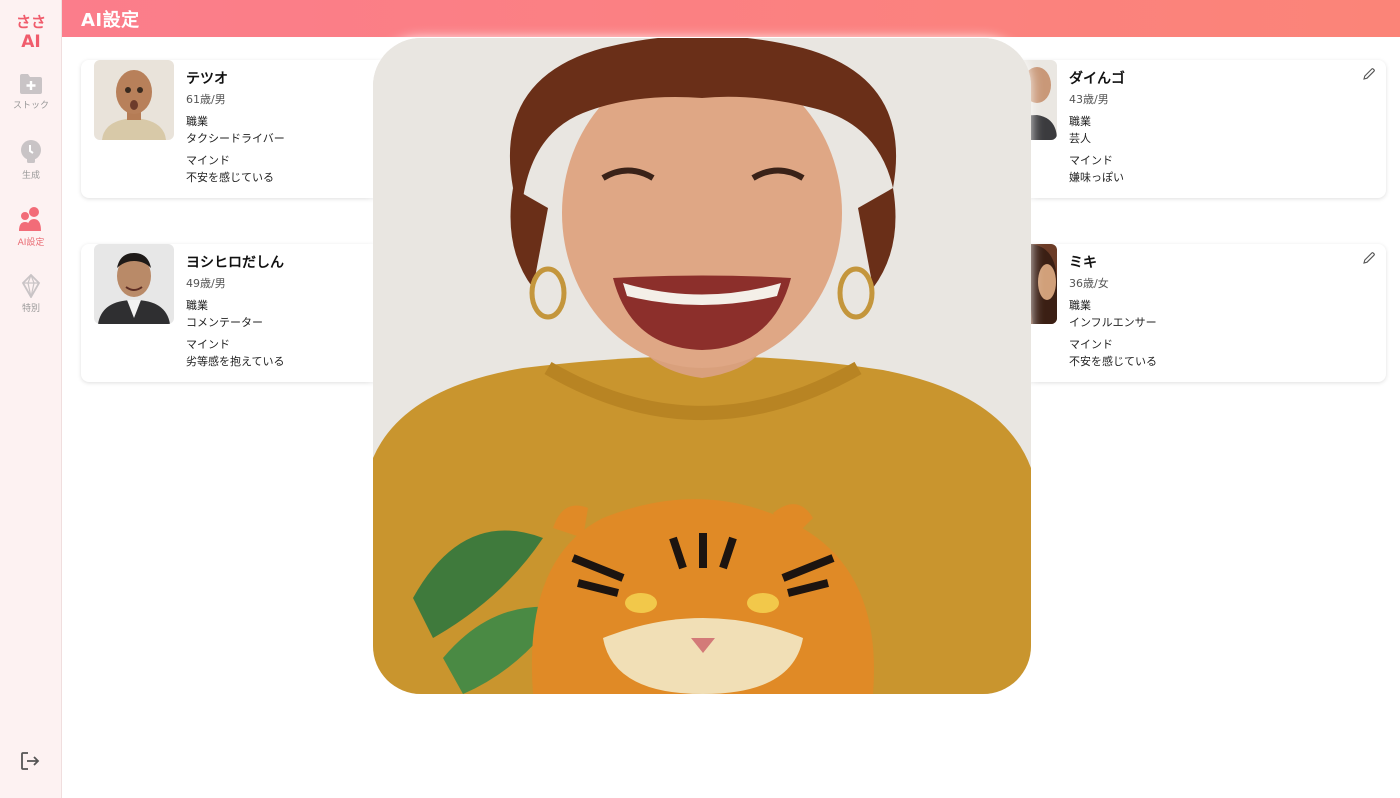 The height and width of the screenshot is (798, 1400). Describe the element at coordinates (30, 309) in the screenshot. I see `sidebar-item-label: 特別` at that location.